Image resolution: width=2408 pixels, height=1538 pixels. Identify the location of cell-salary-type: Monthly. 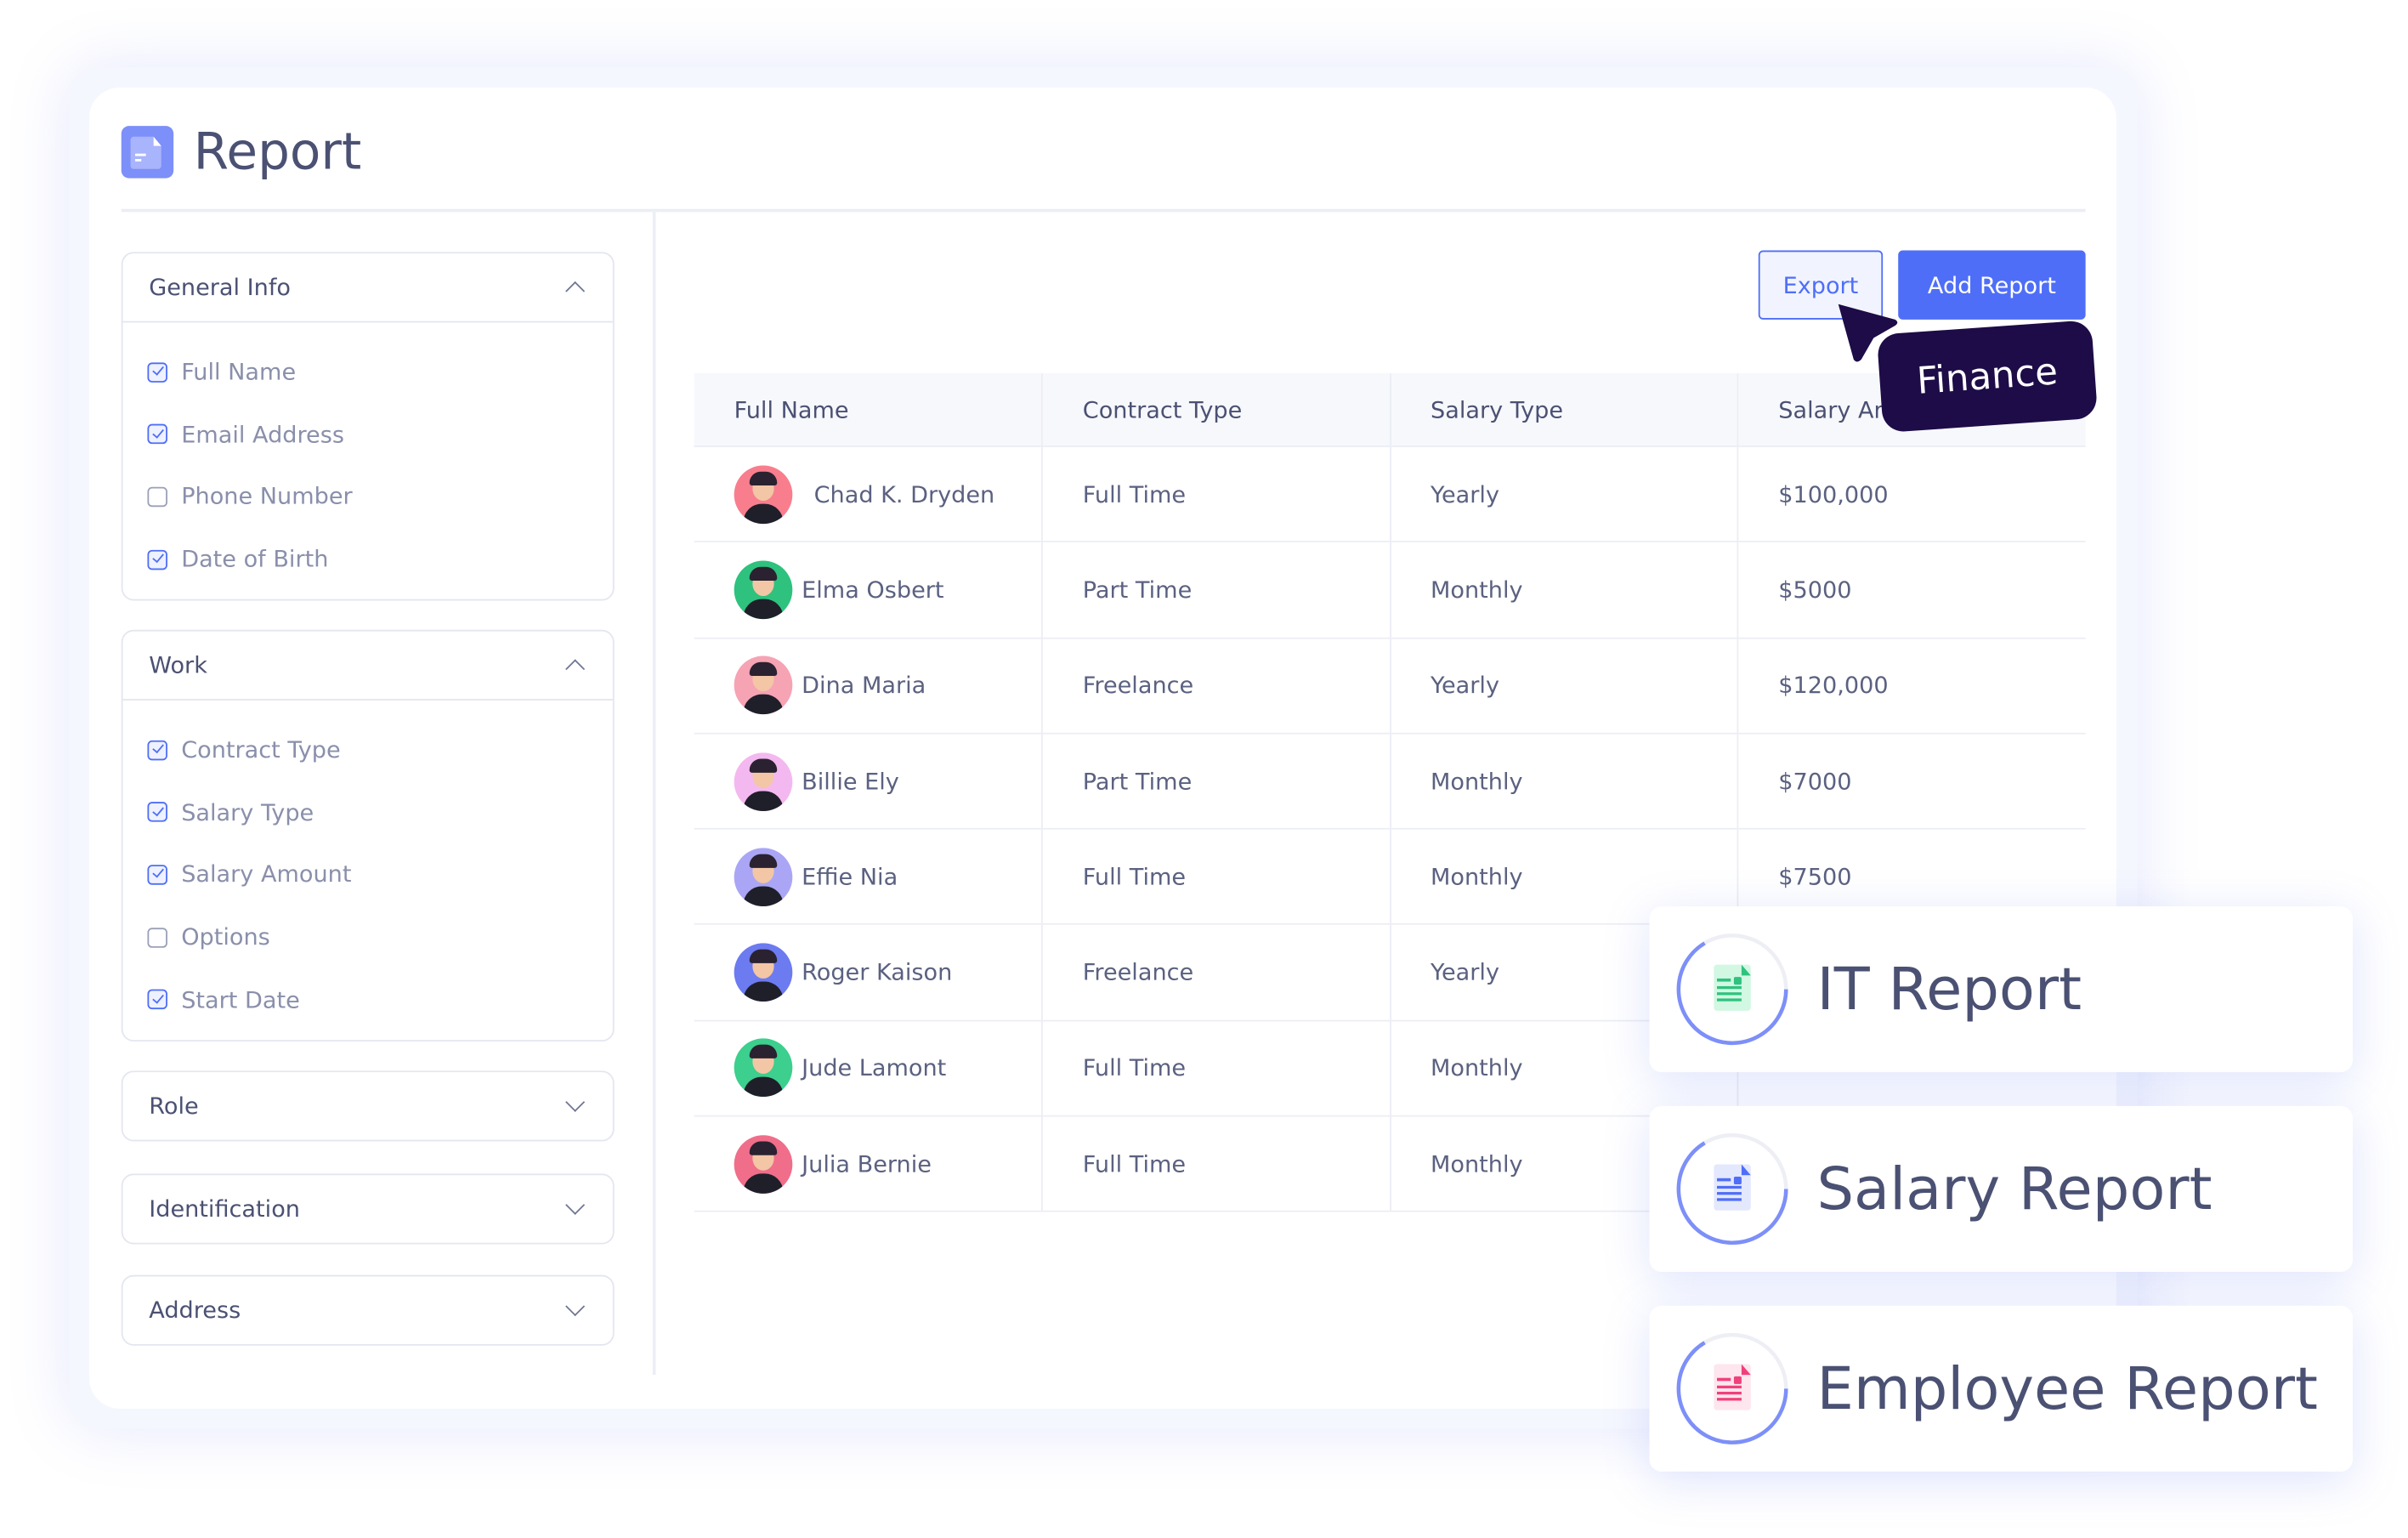
(1565, 782).